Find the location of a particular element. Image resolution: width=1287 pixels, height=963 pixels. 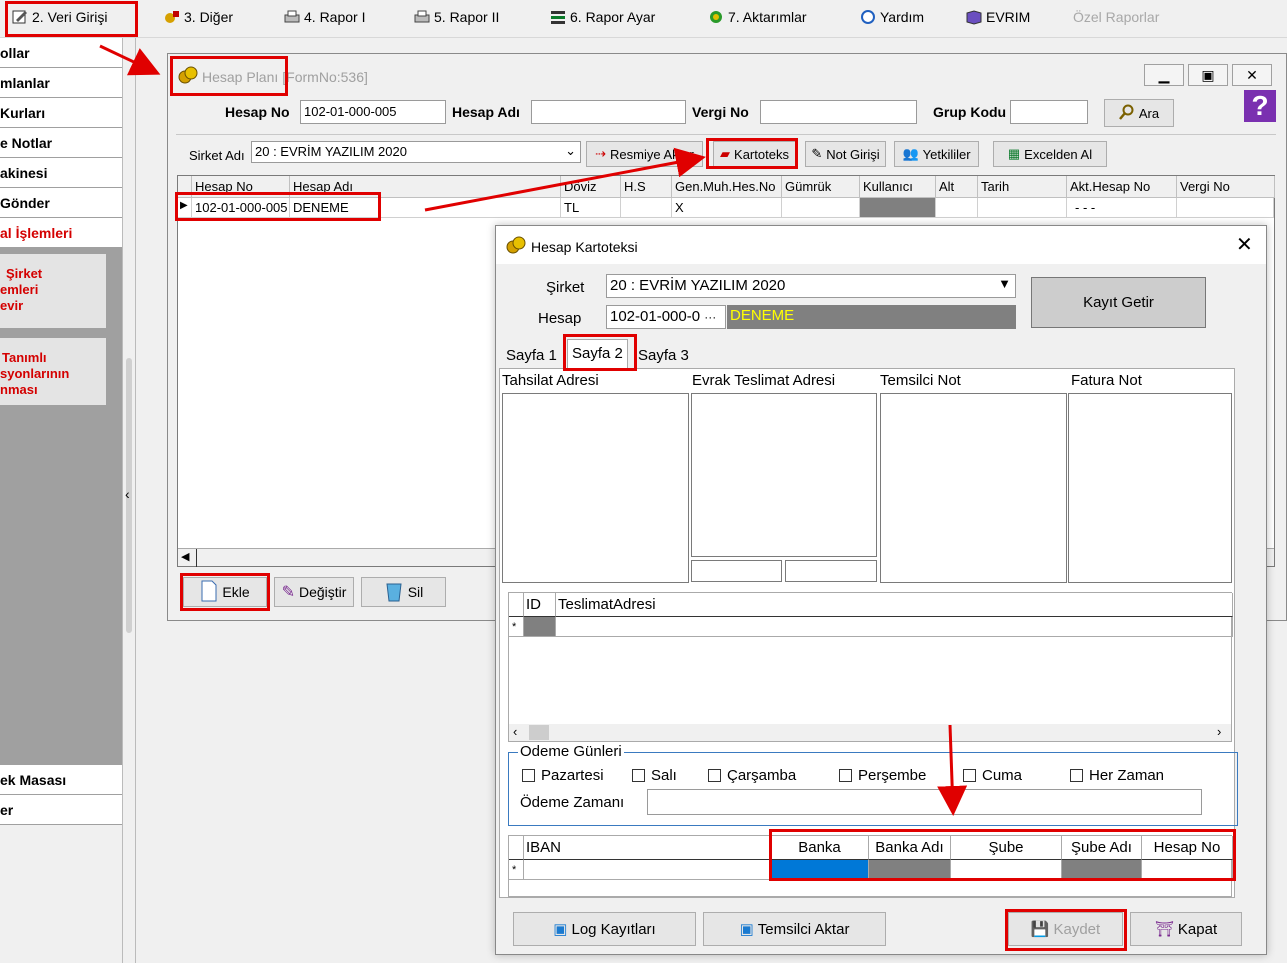

scroll-left-icon: ◀ is located at coordinates (185, 556).